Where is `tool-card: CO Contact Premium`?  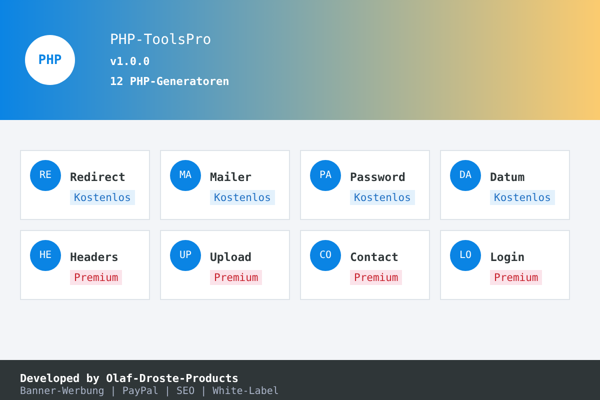
tool-card: CO Contact Premium is located at coordinates (365, 265).